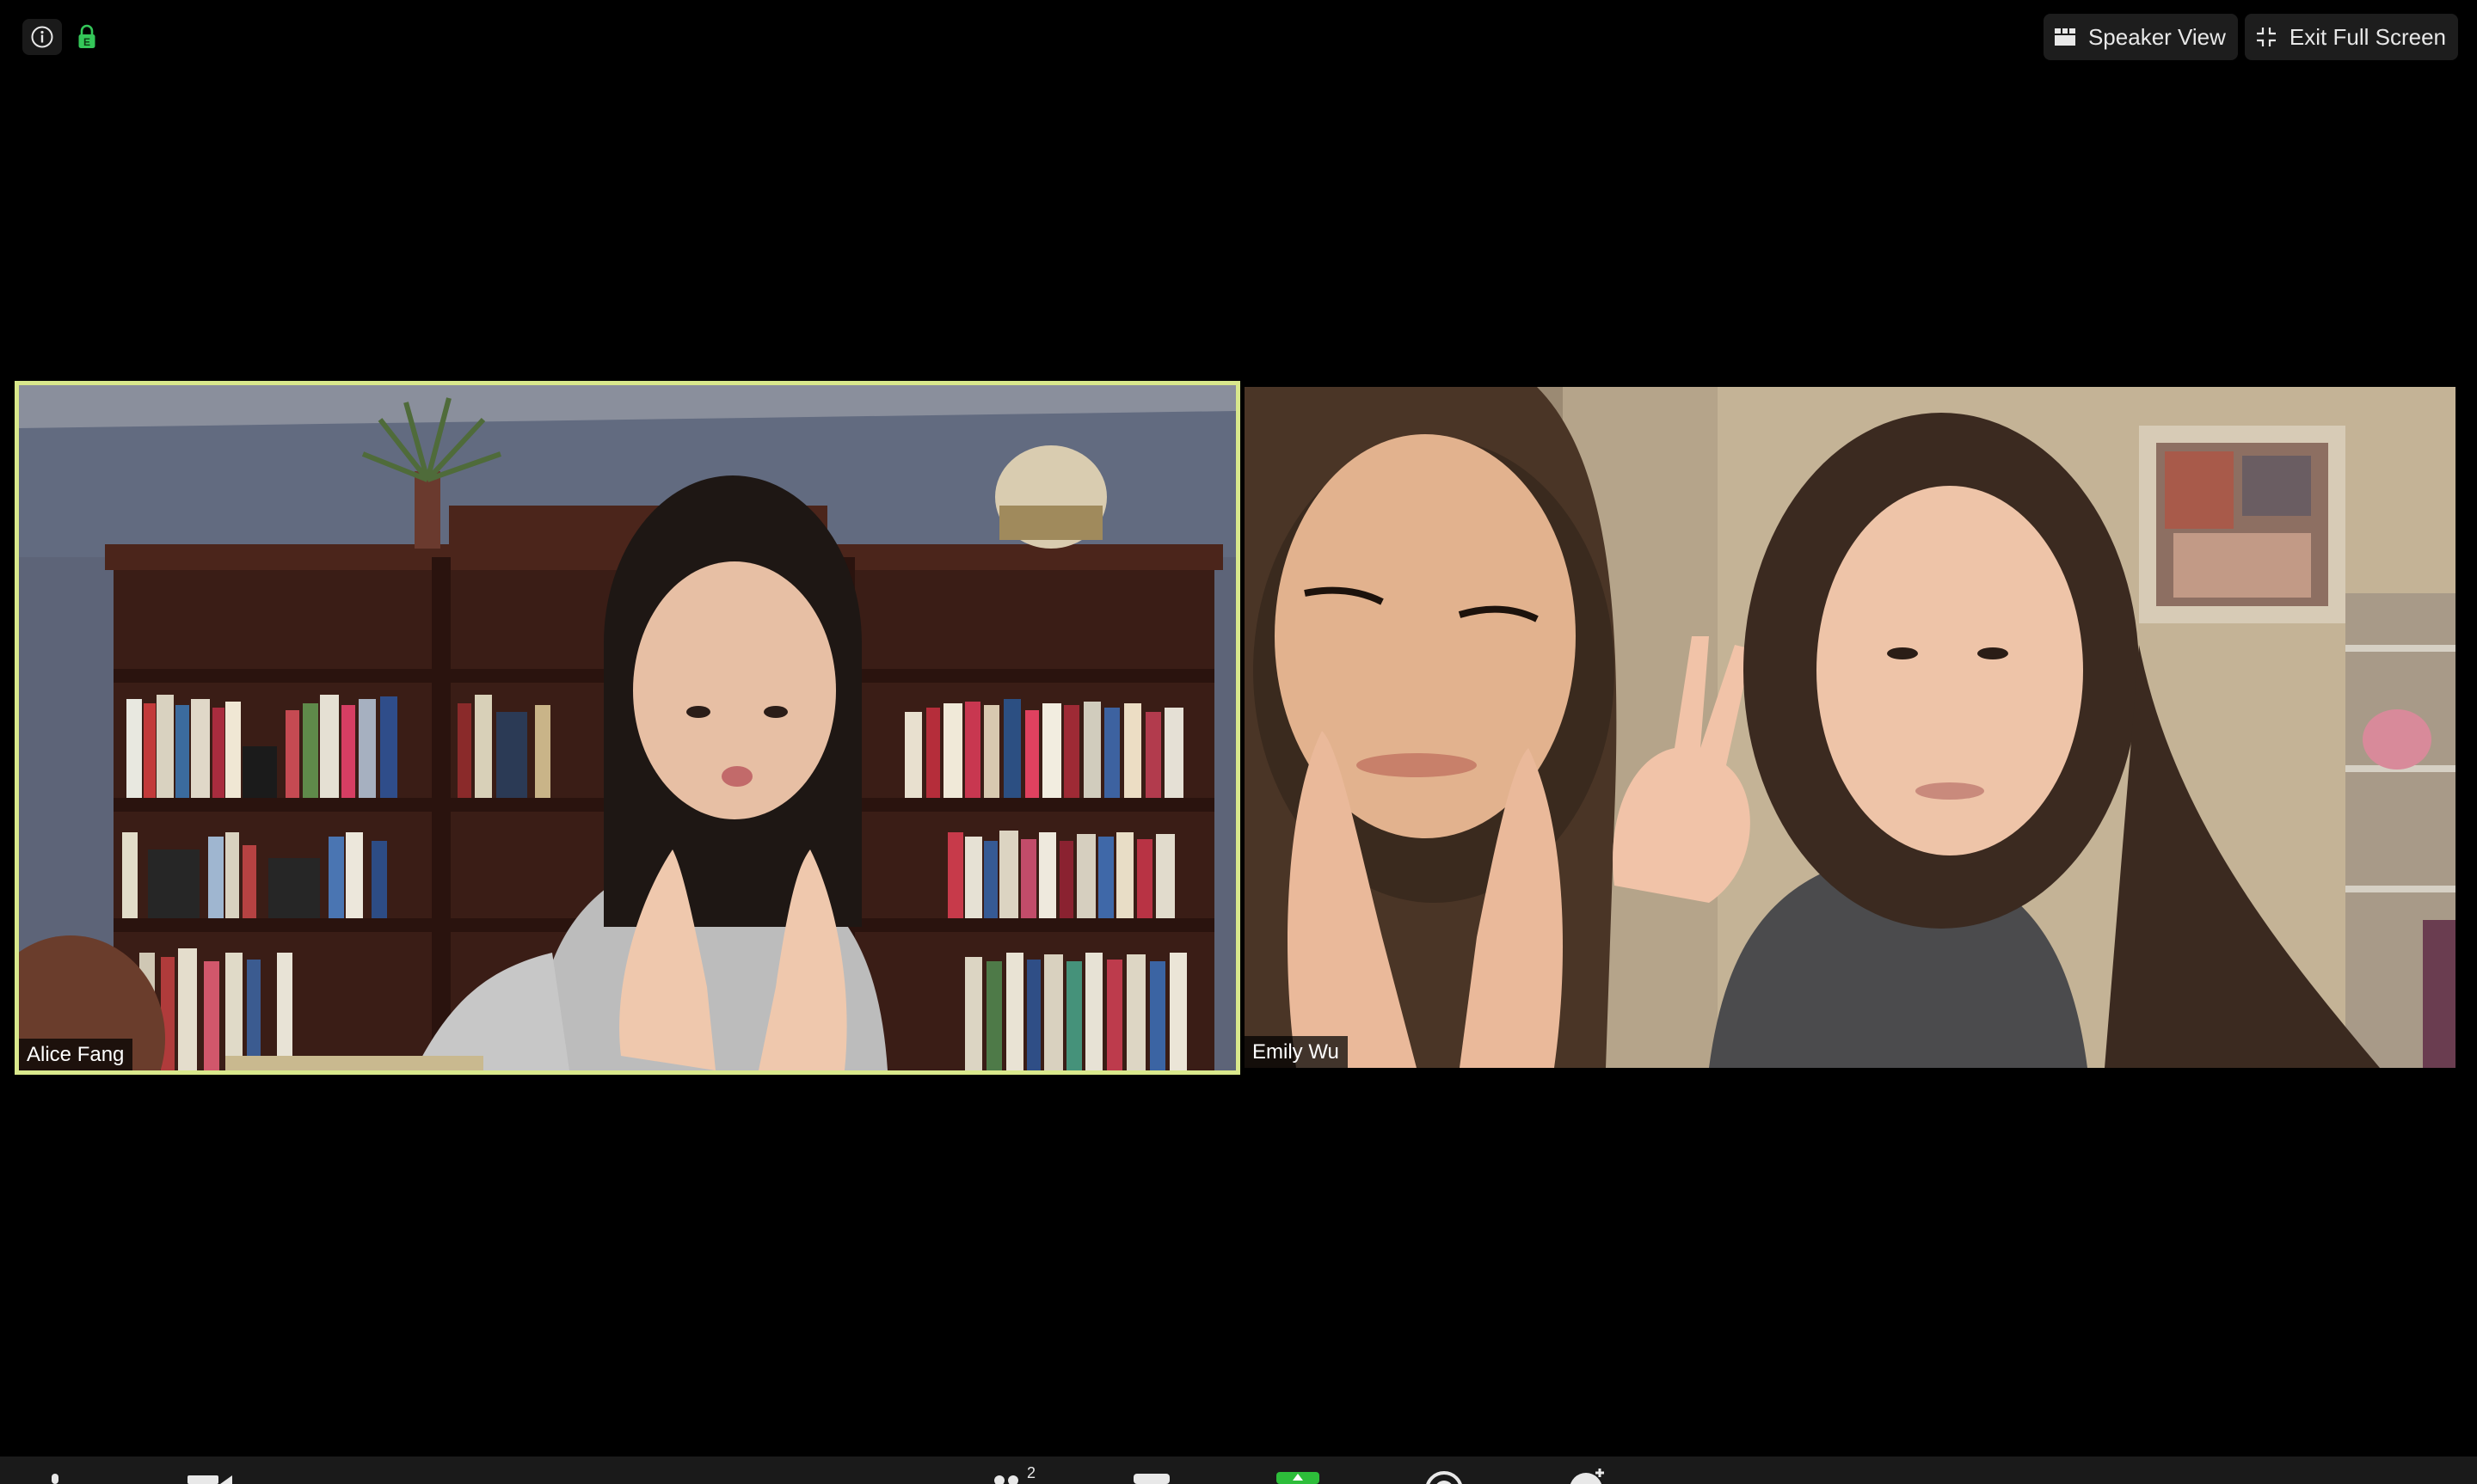 The height and width of the screenshot is (1484, 2477). Describe the element at coordinates (42, 37) in the screenshot. I see `info-icon` at that location.